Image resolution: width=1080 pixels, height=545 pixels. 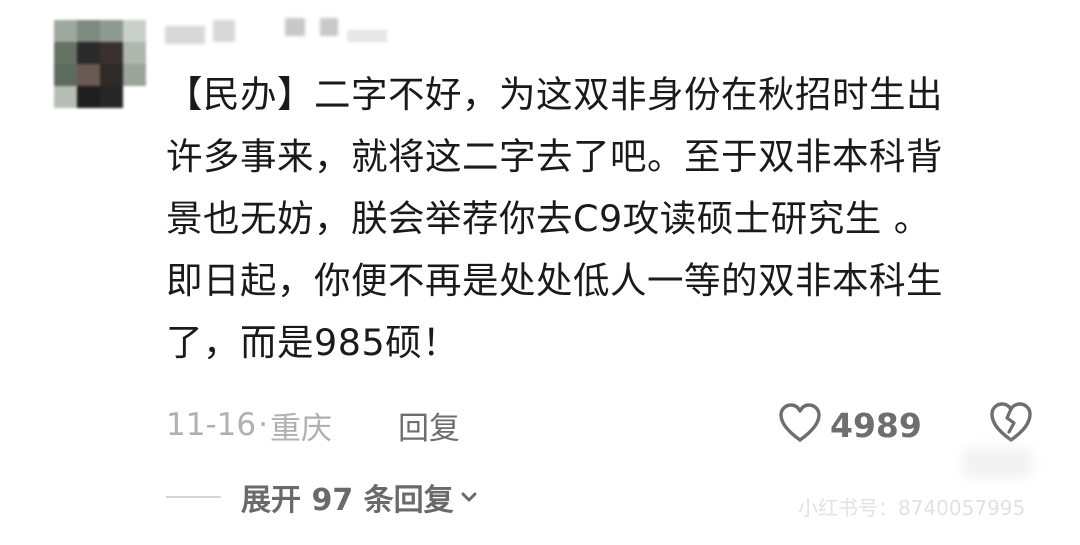 What do you see at coordinates (313, 342) in the screenshot?
I see `comment-line: 了，而是985硕！` at bounding box center [313, 342].